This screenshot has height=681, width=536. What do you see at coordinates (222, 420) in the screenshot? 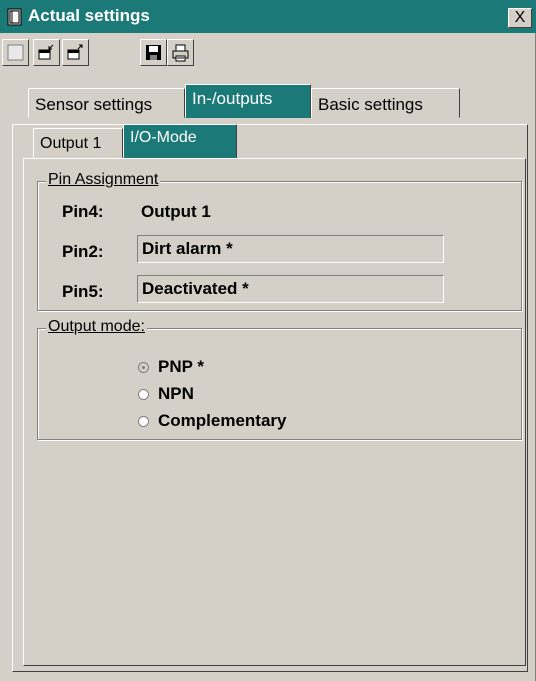
I see `radio-complementary-label: Complementary` at bounding box center [222, 420].